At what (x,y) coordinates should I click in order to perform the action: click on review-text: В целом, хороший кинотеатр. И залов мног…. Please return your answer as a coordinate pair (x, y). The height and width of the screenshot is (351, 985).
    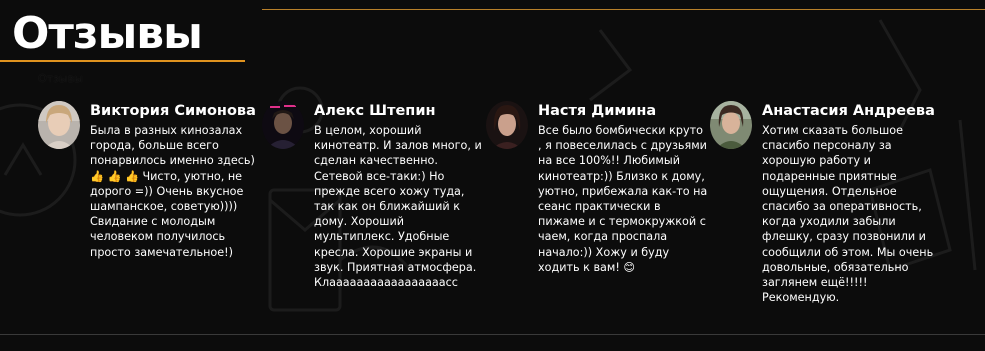
    Looking at the image, I should click on (398, 207).